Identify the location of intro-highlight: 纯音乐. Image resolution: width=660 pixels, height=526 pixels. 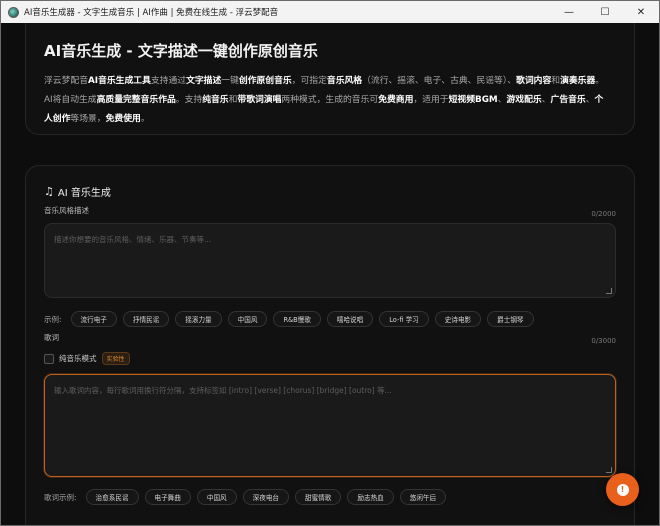
(215, 100).